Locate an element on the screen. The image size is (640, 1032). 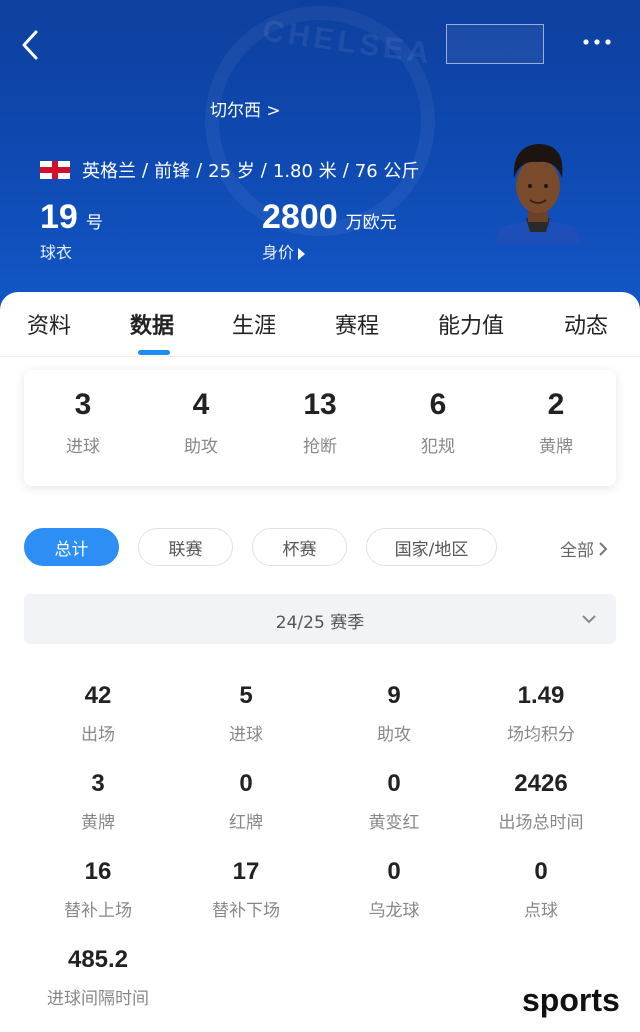
summary-item: 3 进球 is located at coordinates (83, 422).